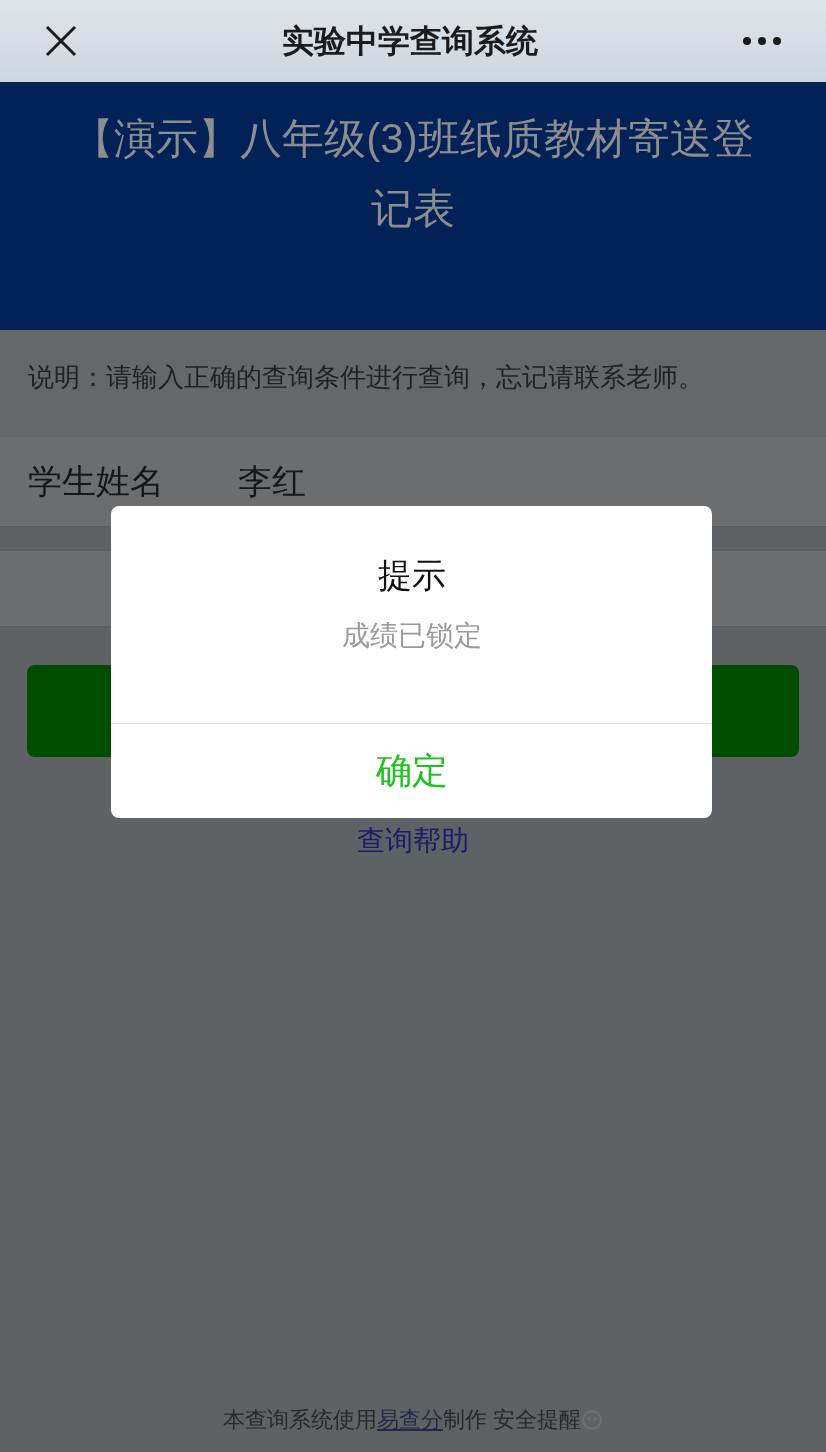 The height and width of the screenshot is (1452, 826). What do you see at coordinates (762, 41) in the screenshot?
I see `more-icon` at bounding box center [762, 41].